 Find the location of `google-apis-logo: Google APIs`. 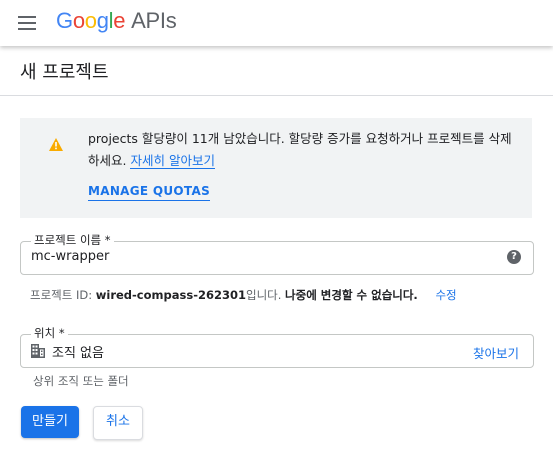

google-apis-logo: Google APIs is located at coordinates (116, 21).